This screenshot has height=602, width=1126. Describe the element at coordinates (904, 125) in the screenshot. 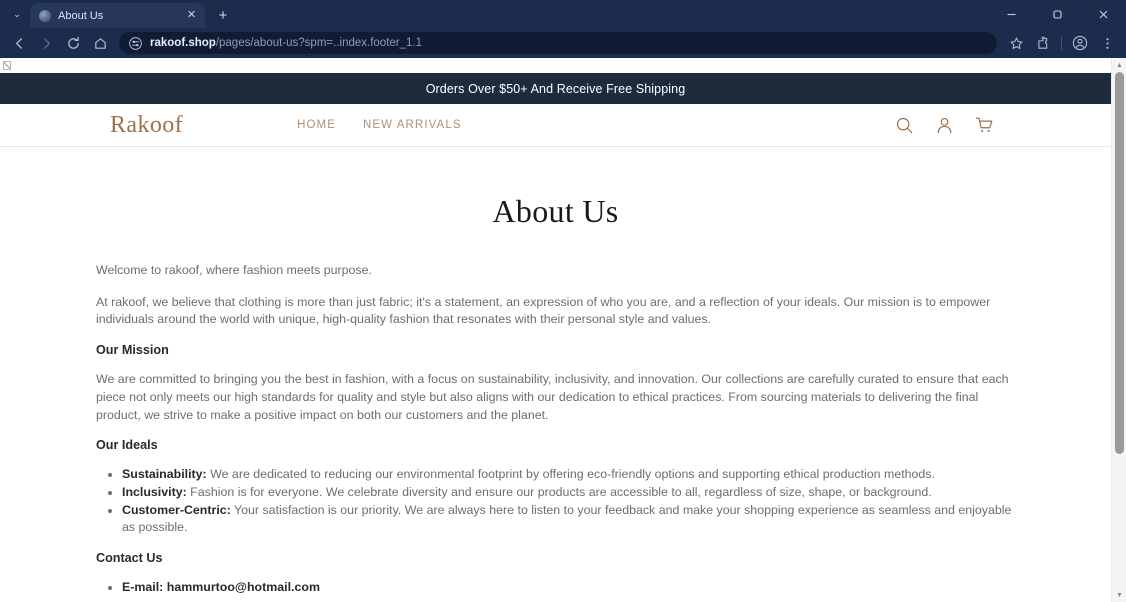

I see `search-icon` at that location.